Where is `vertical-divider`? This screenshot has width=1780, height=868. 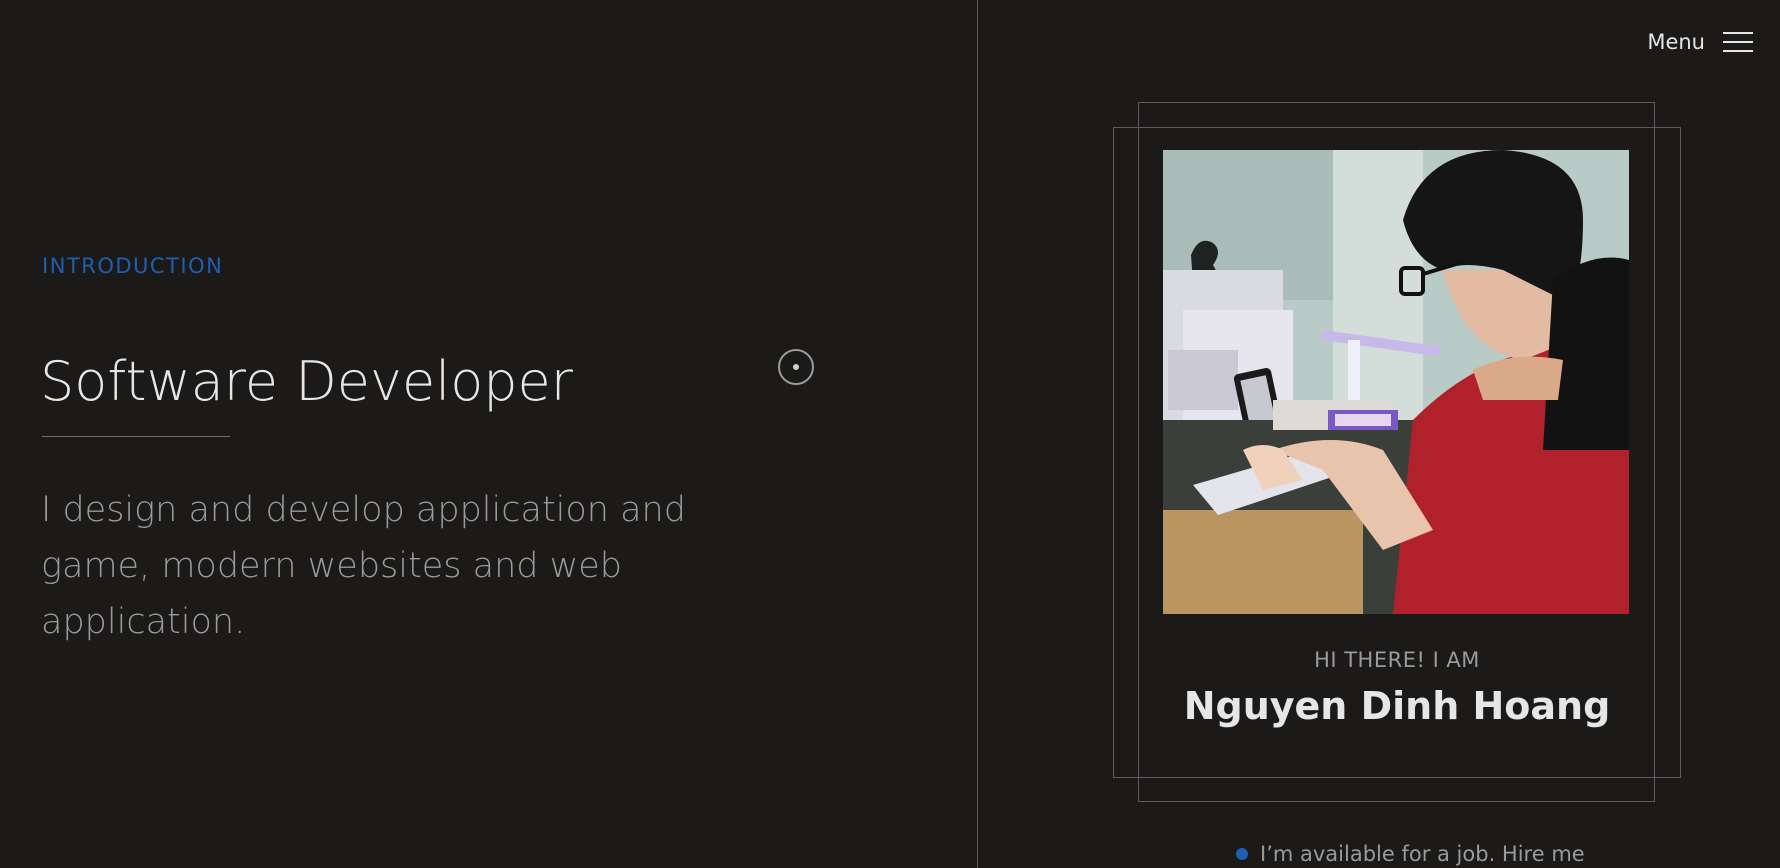
vertical-divider is located at coordinates (977, 434).